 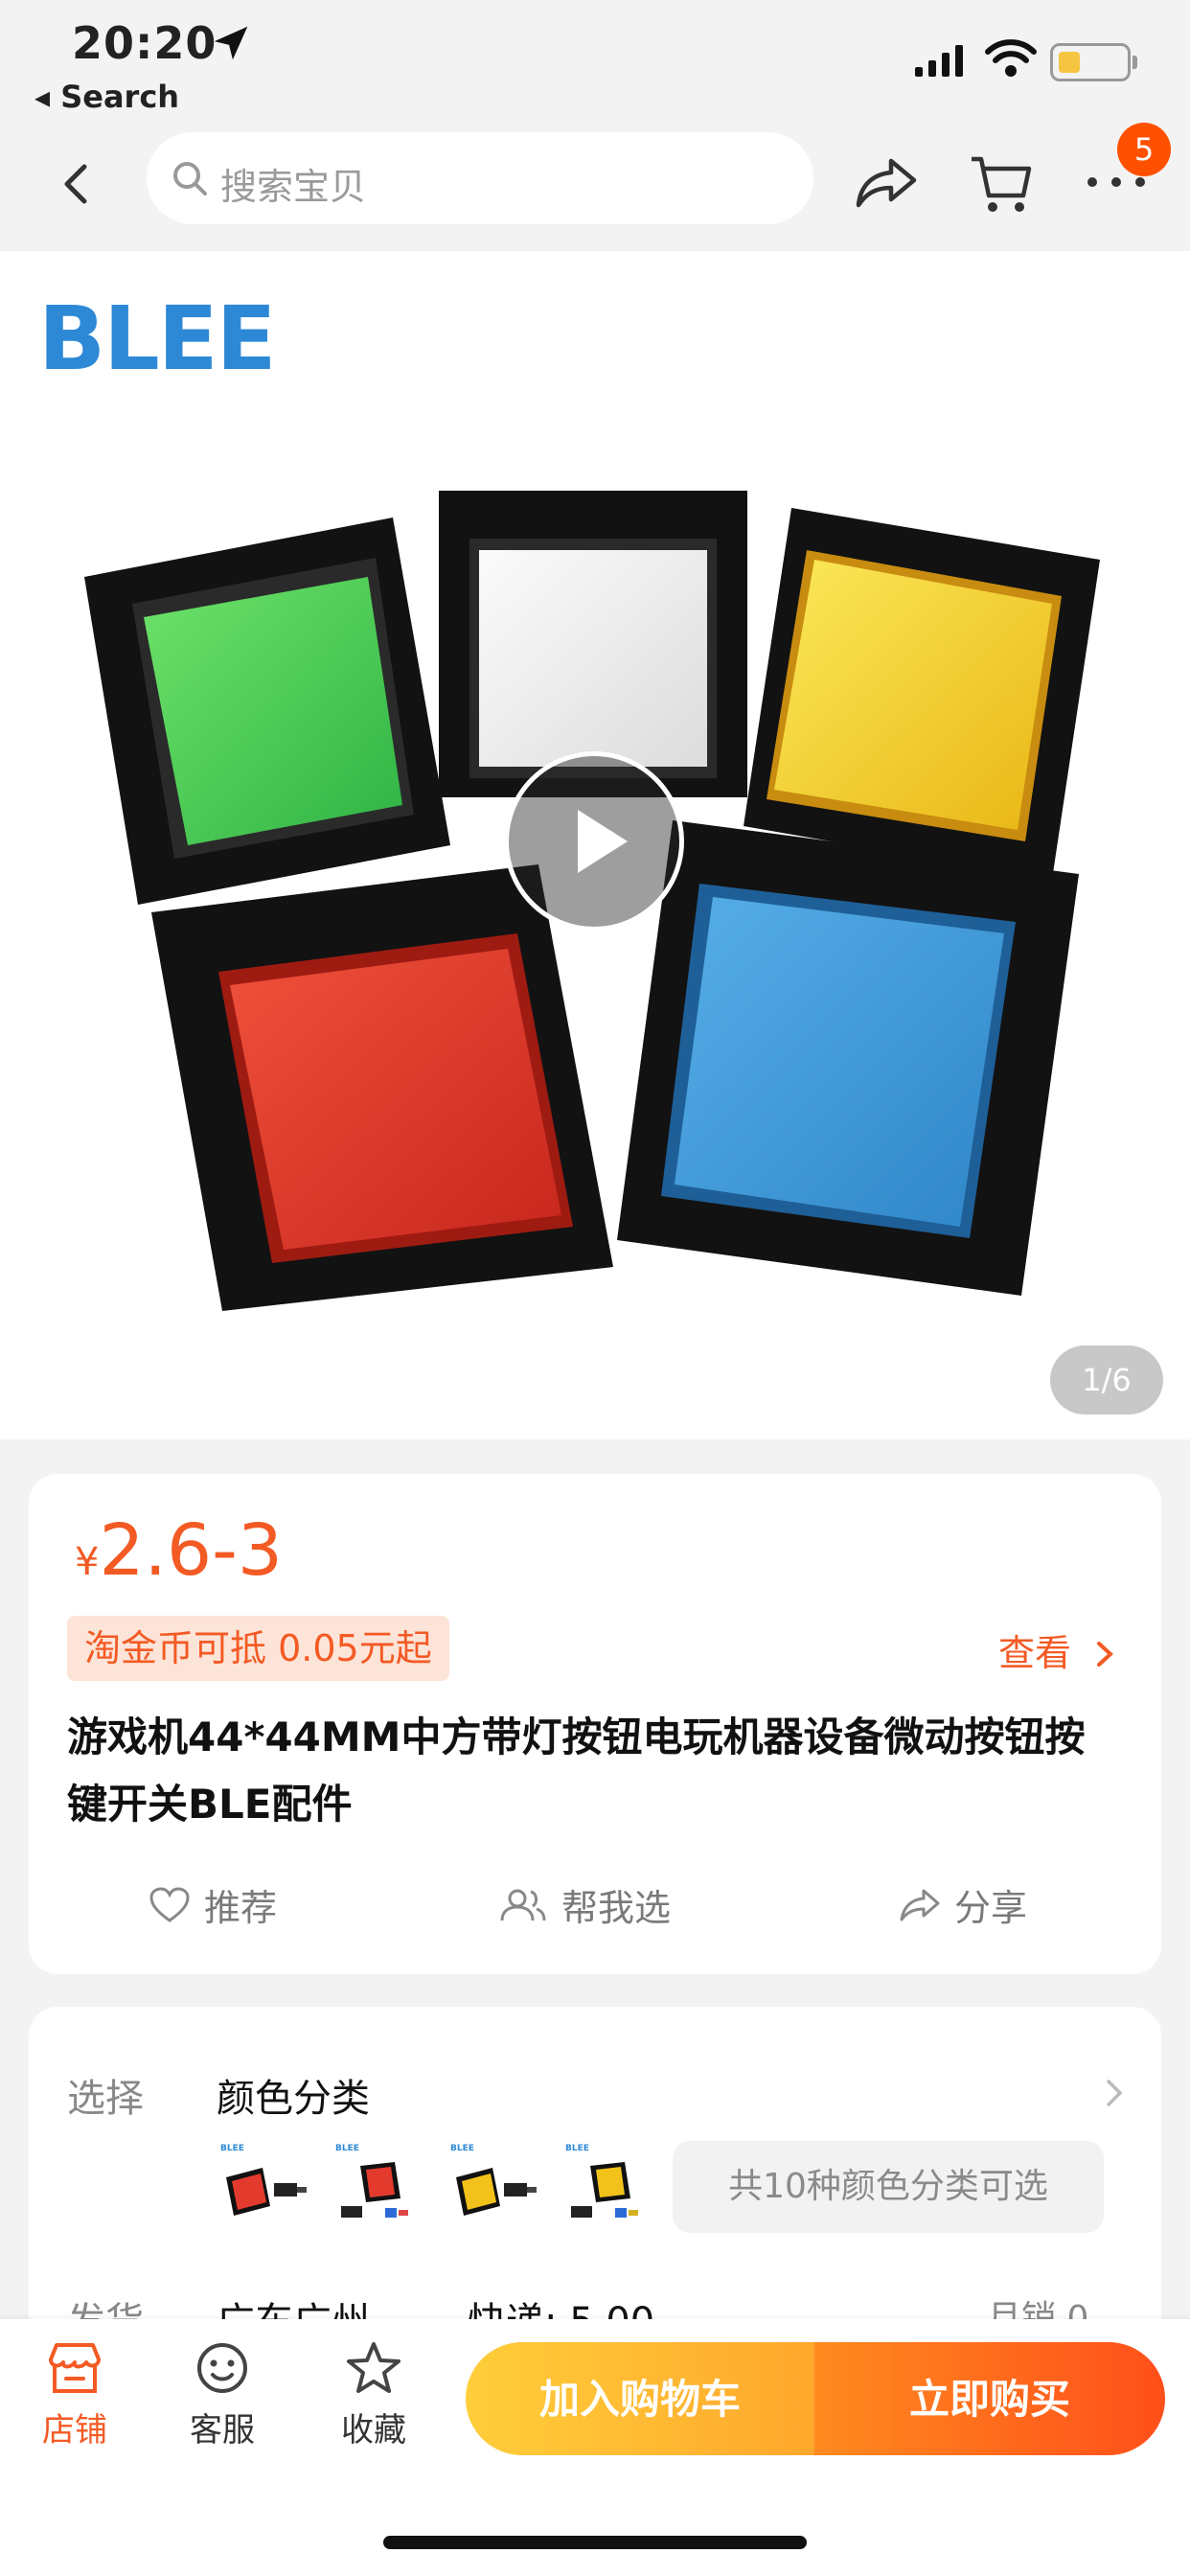 I want to click on customer-service-tab: 客服, so click(x=222, y=2395).